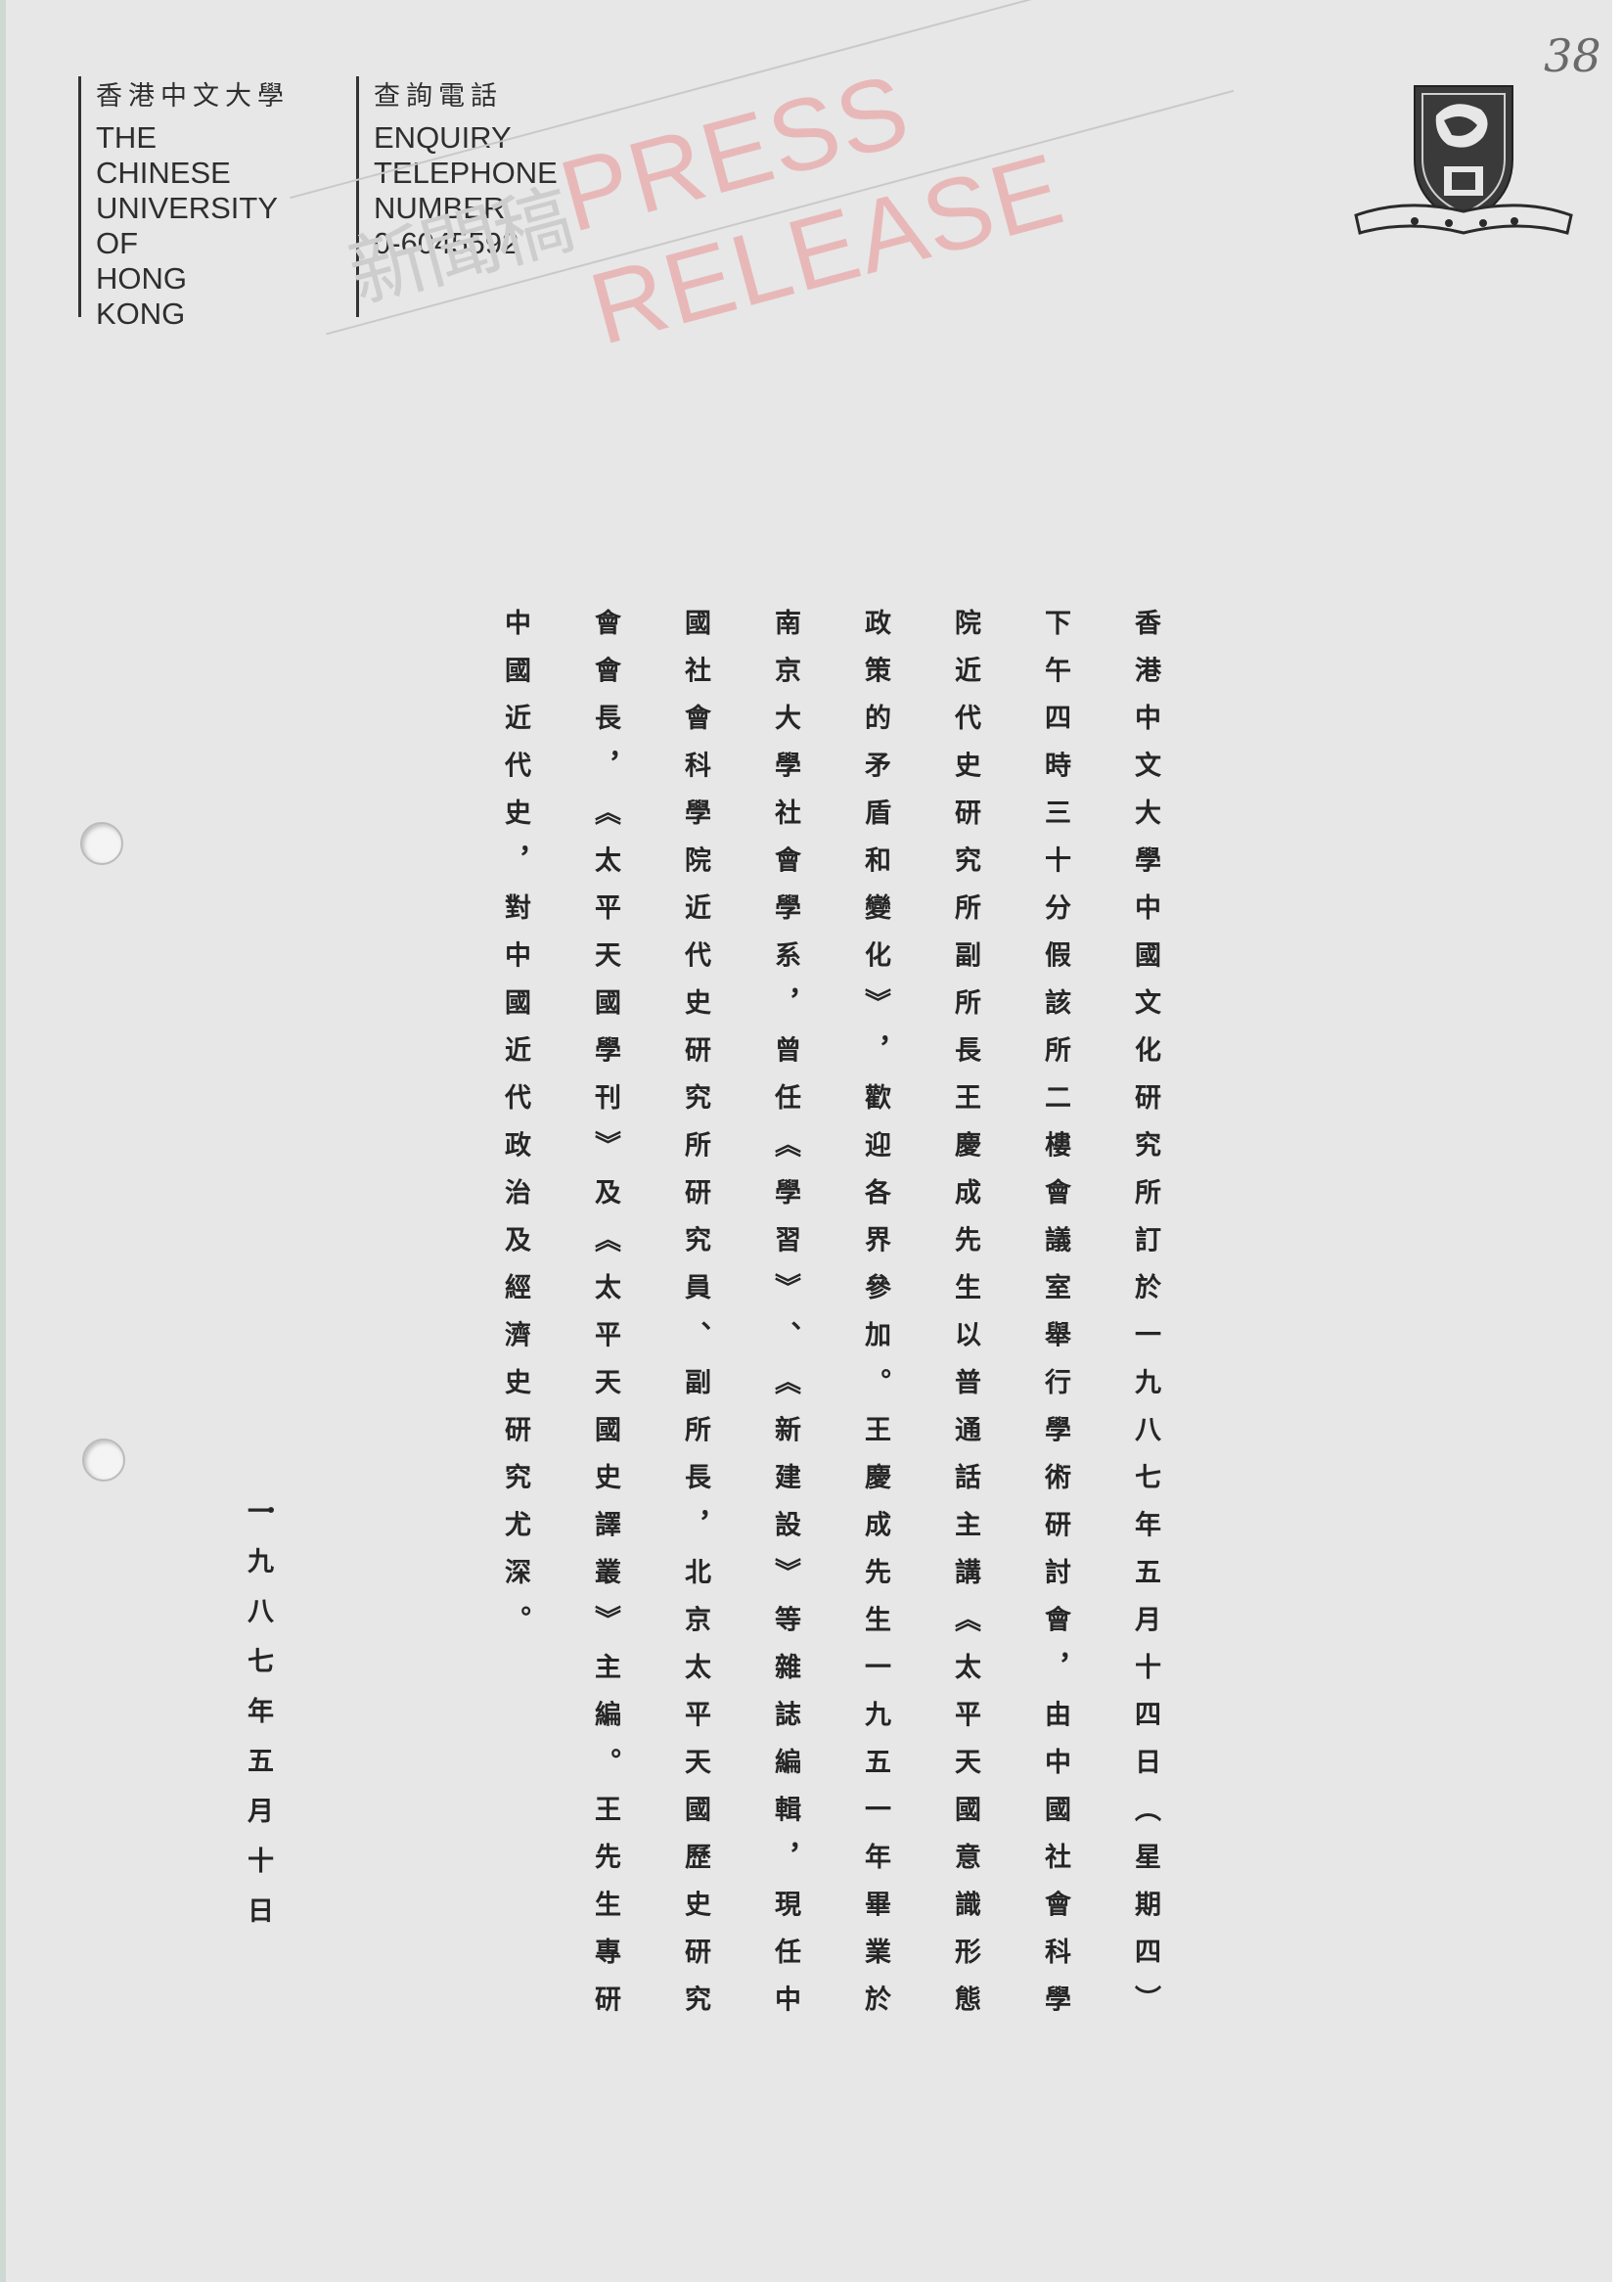 The height and width of the screenshot is (2282, 1624). I want to click on university-name-zh: 香港中文大學, so click(193, 96).